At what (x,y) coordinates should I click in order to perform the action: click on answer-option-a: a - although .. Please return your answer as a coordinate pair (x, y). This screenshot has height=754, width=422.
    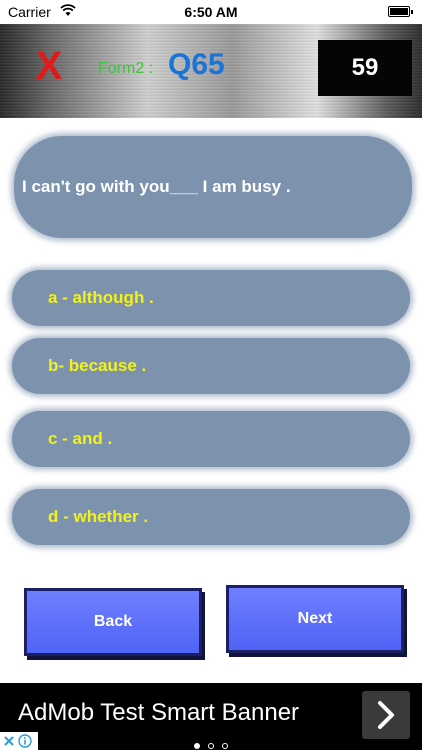
    Looking at the image, I should click on (211, 298).